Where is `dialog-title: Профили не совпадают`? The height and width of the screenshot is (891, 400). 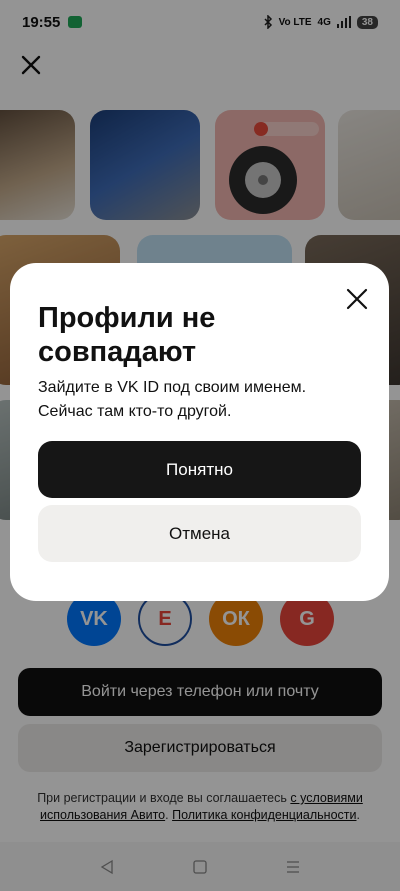 dialog-title: Профили не совпадают is located at coordinates (127, 335).